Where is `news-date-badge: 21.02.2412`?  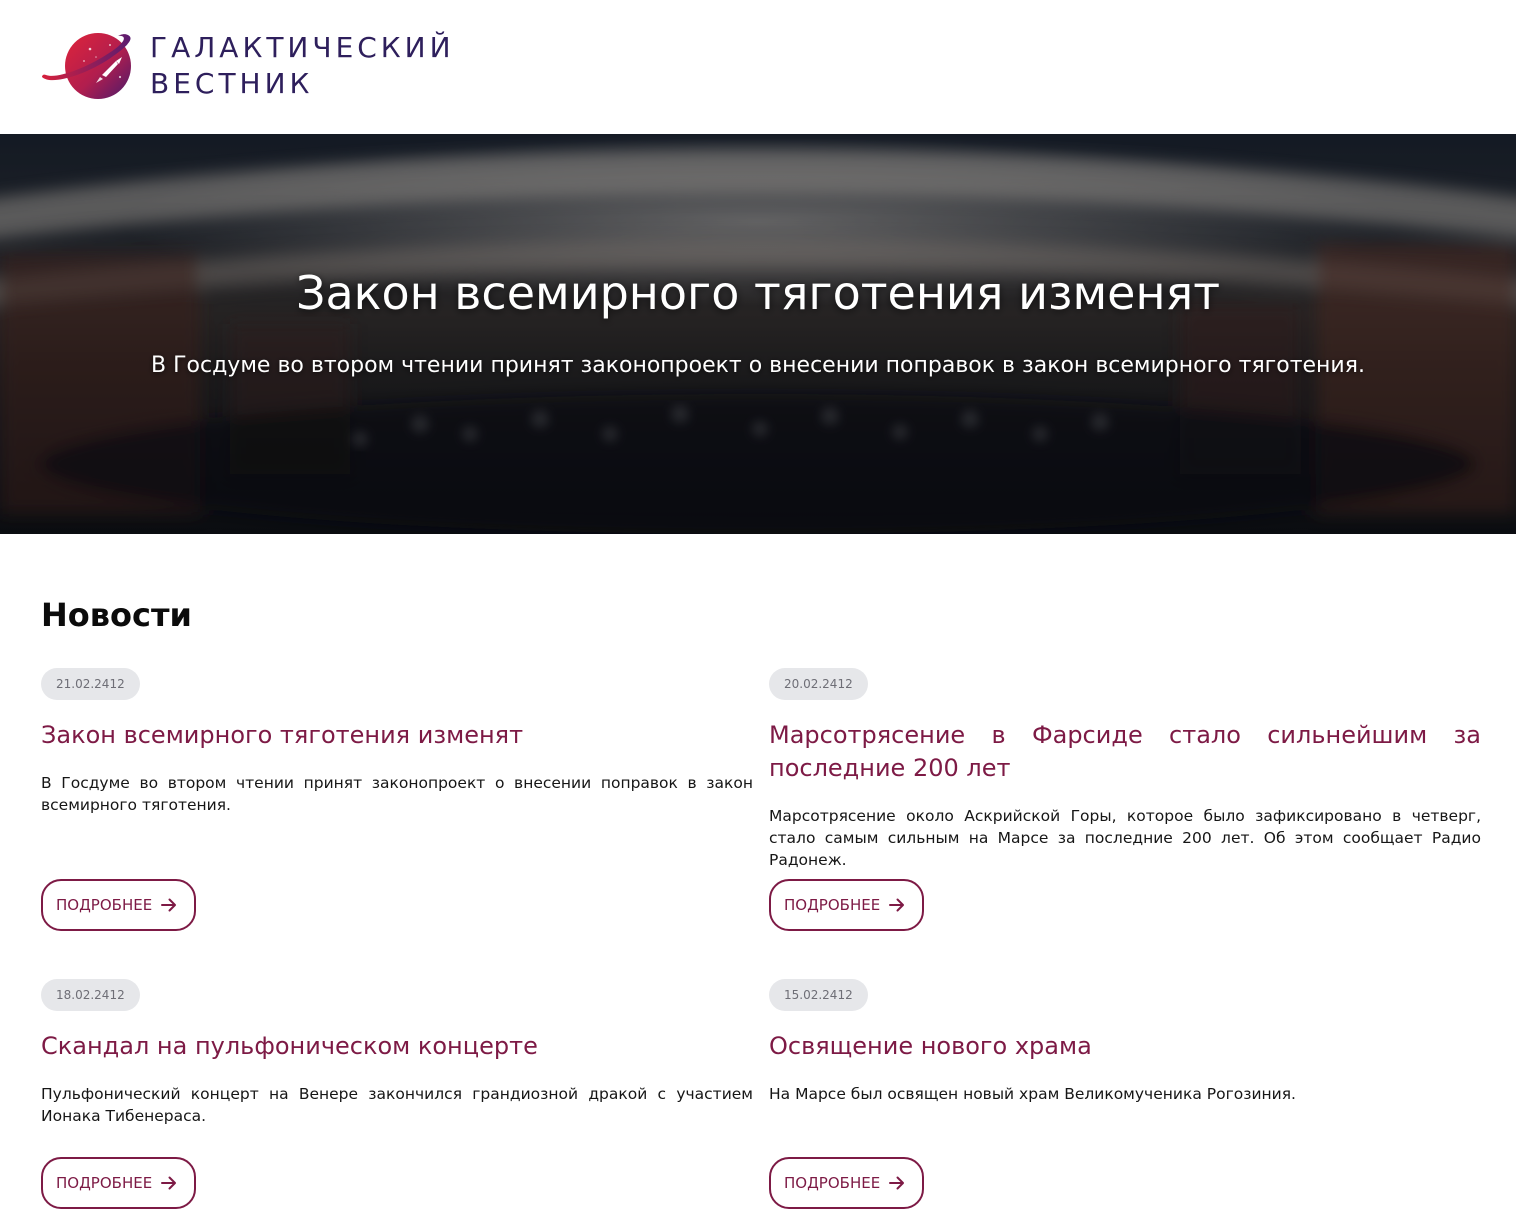
news-date-badge: 21.02.2412 is located at coordinates (90, 684).